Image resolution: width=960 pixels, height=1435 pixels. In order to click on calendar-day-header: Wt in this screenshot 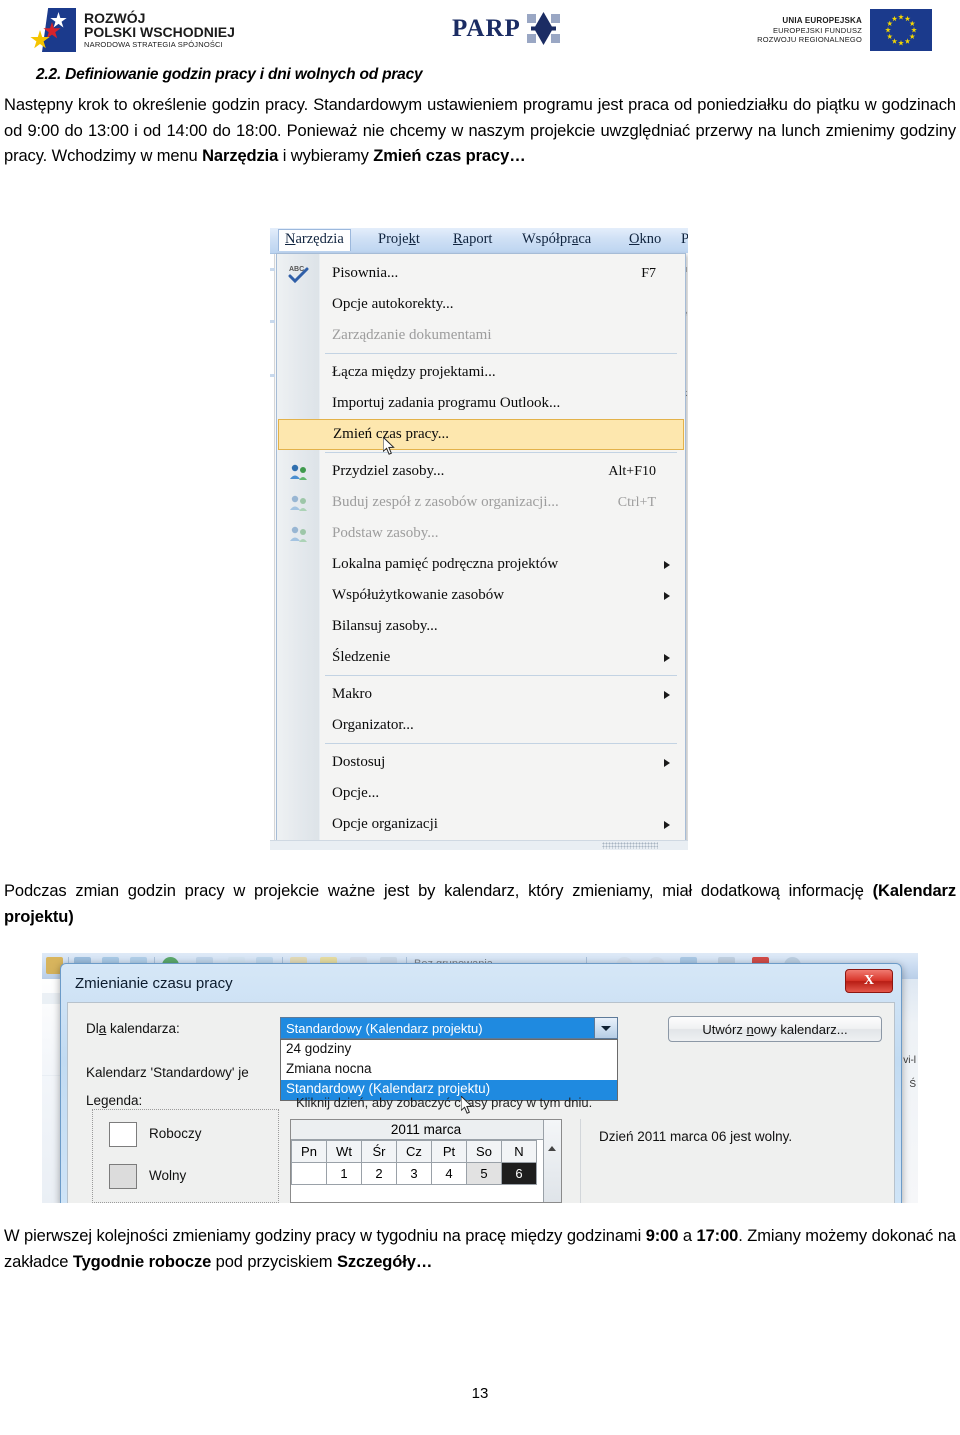, I will do `click(344, 1151)`.